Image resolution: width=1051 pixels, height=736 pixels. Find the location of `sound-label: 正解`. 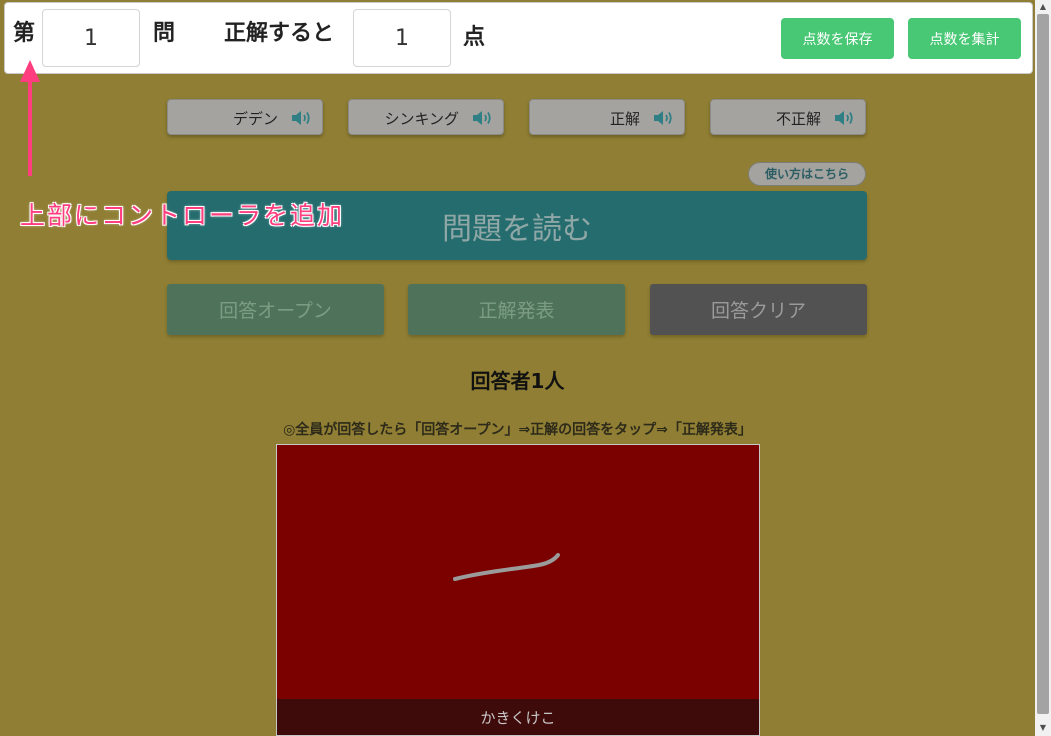

sound-label: 正解 is located at coordinates (624, 119).